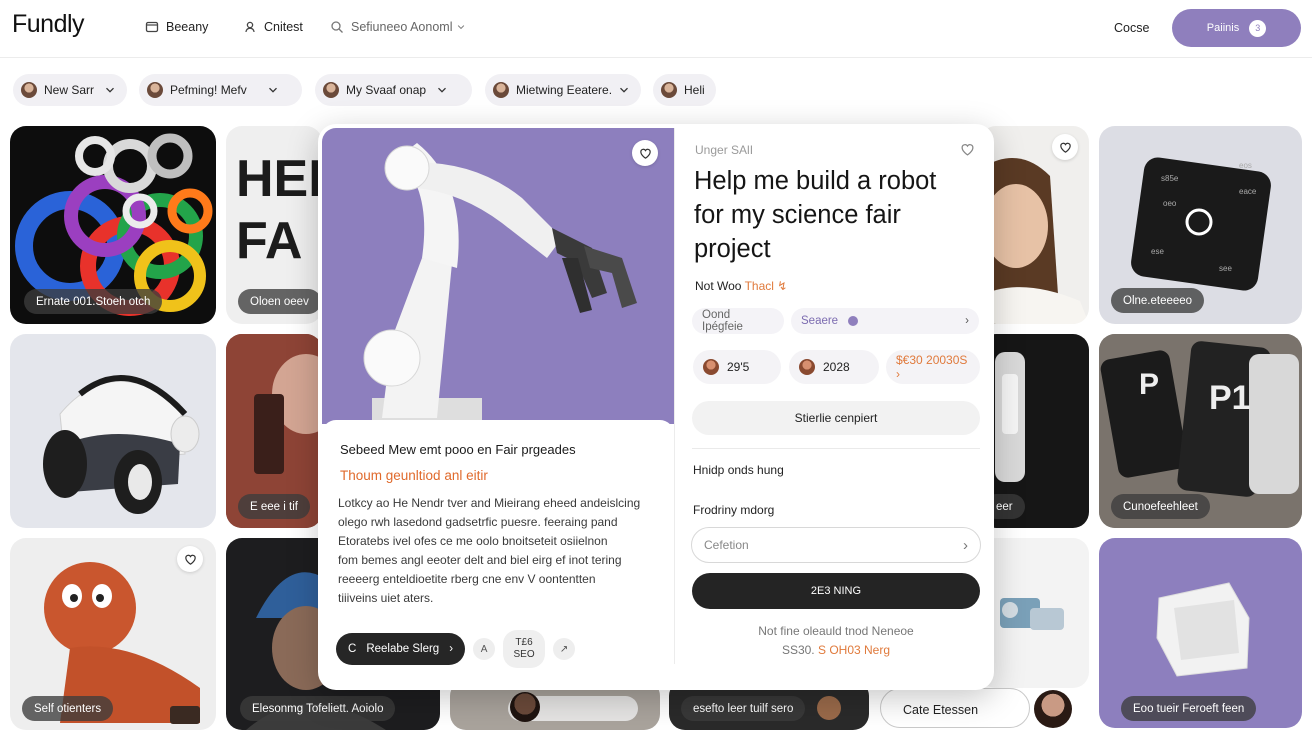  Describe the element at coordinates (402, 27) in the screenshot. I see `search-placeholder: Sefiuneeo Aonoml` at that location.